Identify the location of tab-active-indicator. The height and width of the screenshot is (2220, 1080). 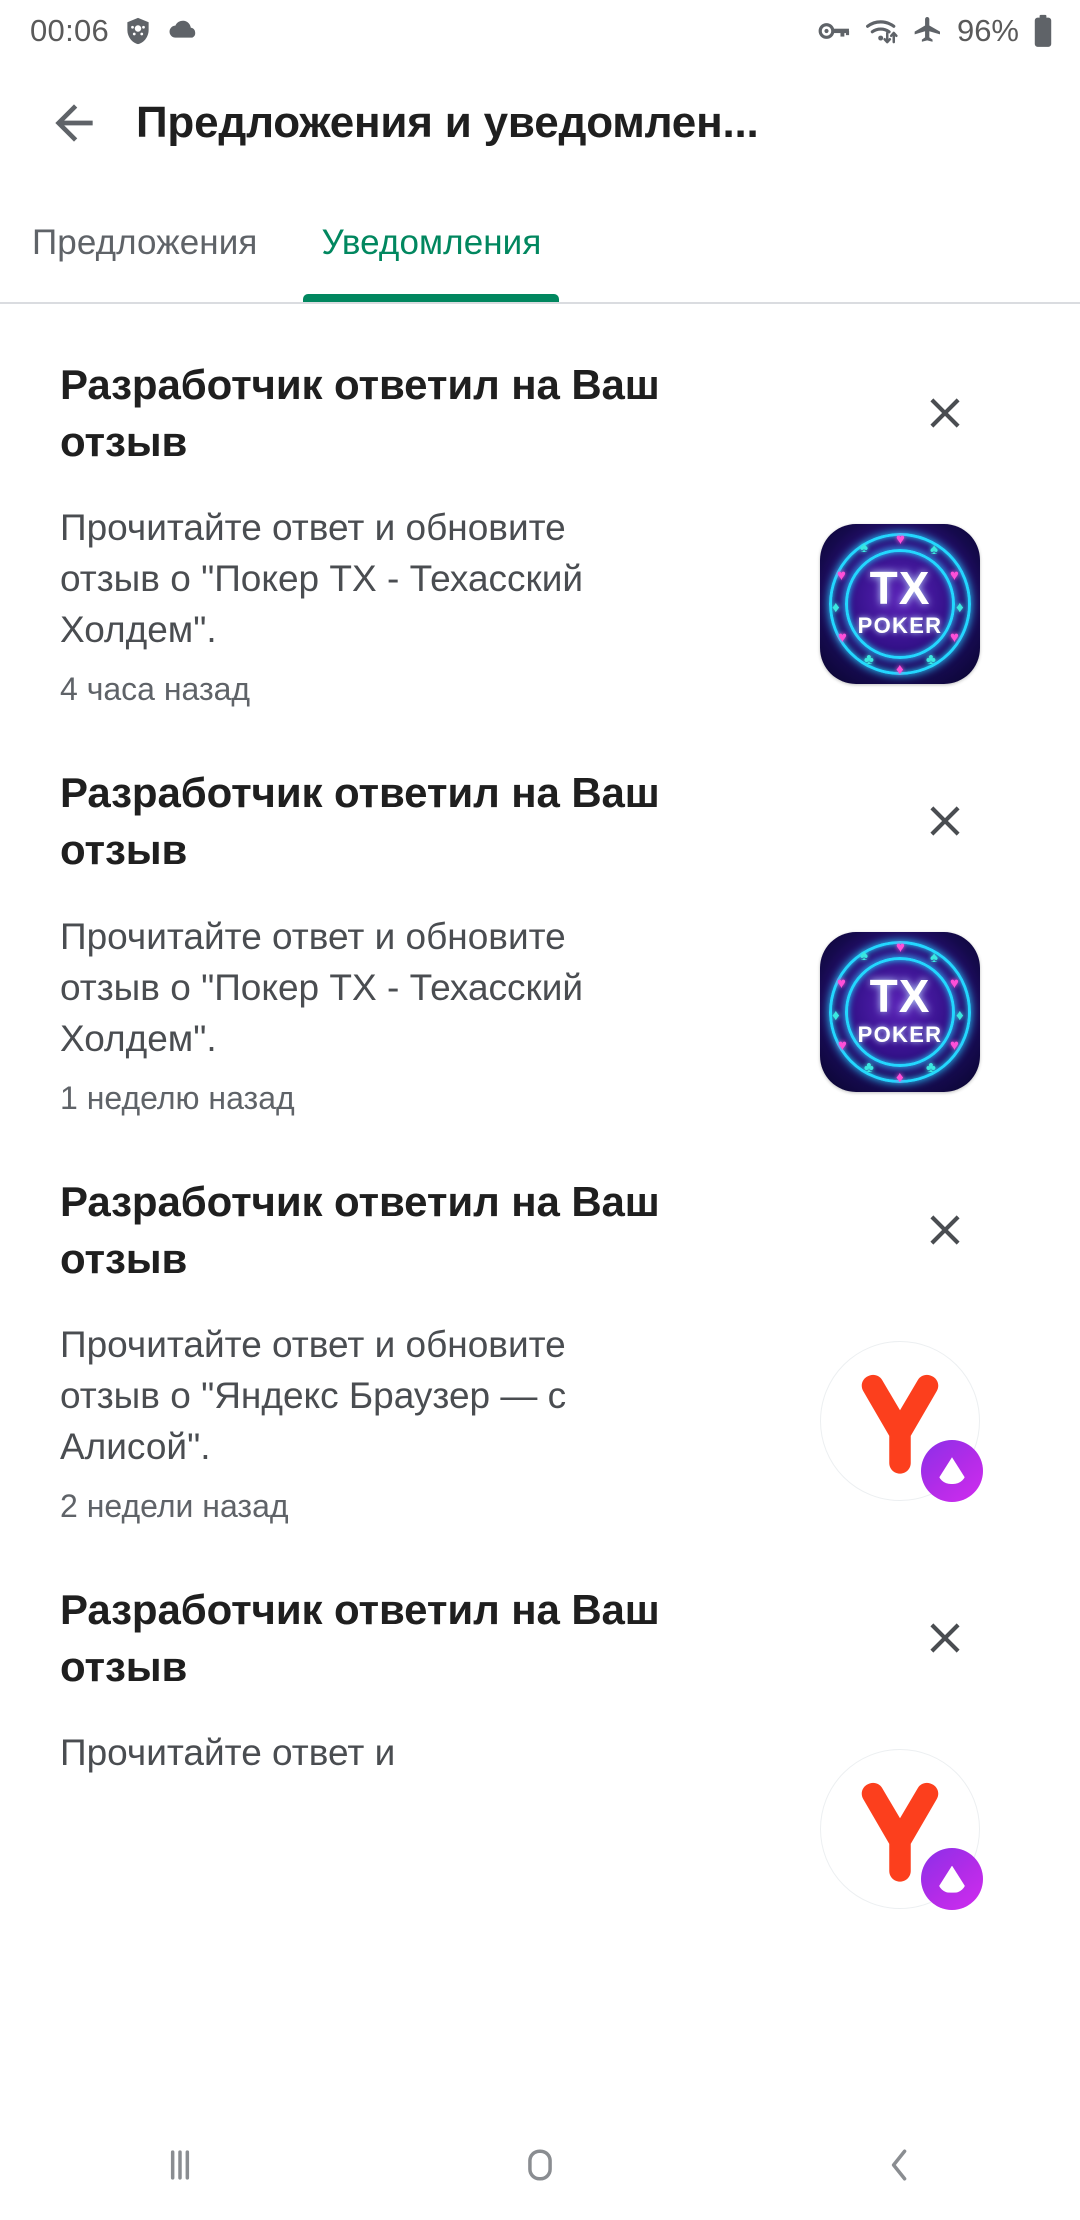
(431, 298).